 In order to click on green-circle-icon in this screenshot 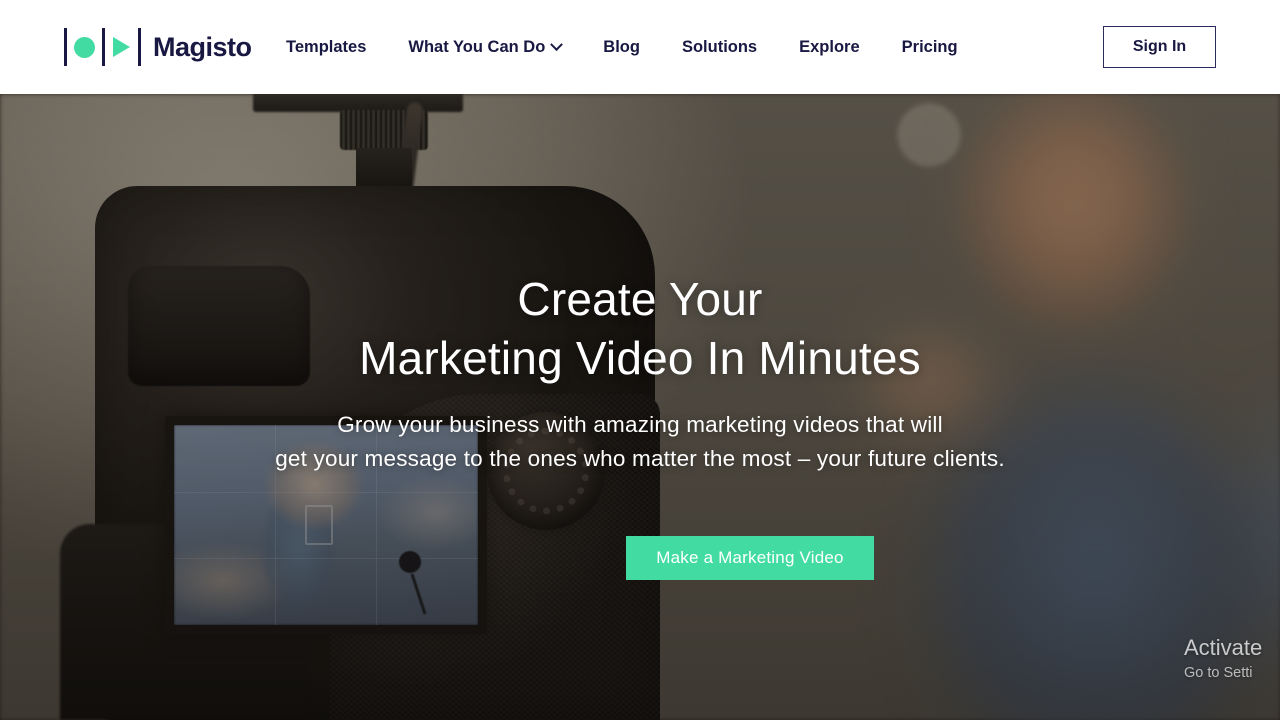, I will do `click(84, 47)`.